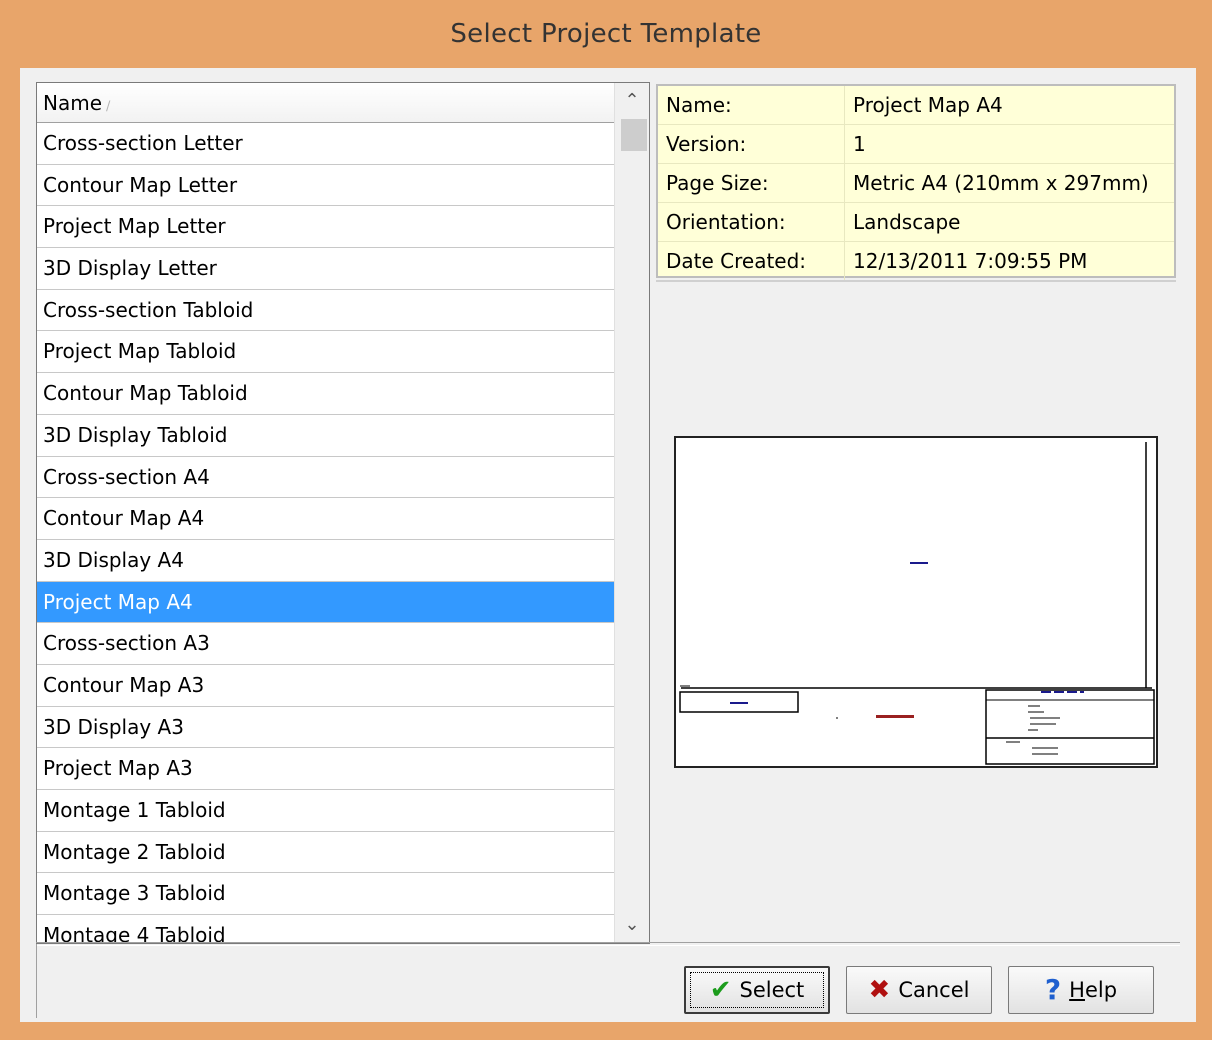  What do you see at coordinates (325, 602) in the screenshot?
I see `list-item-selected: Project Map A4` at bounding box center [325, 602].